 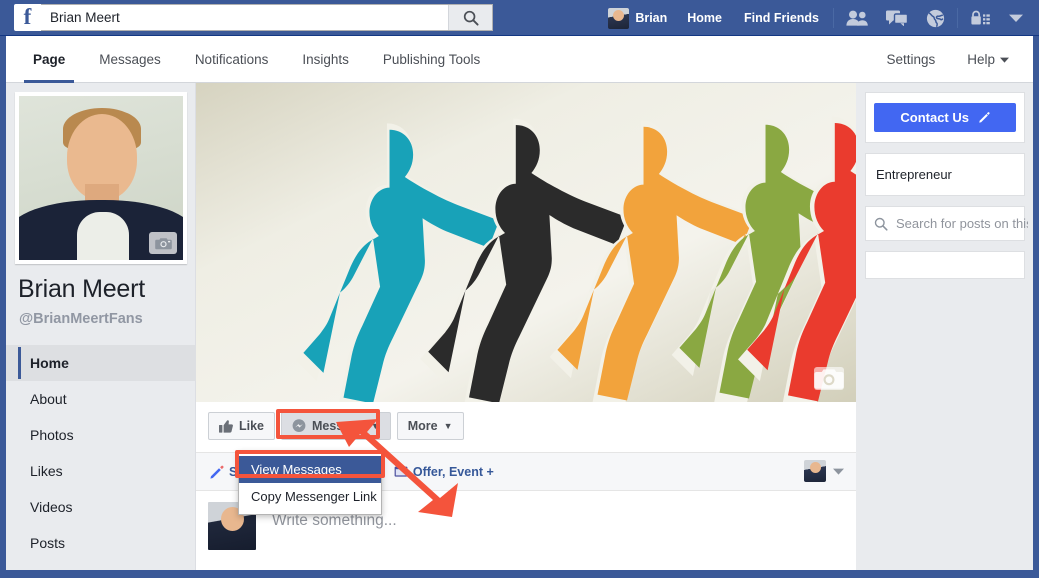 What do you see at coordinates (1016, 18) in the screenshot?
I see `account-chevron-down-icon` at bounding box center [1016, 18].